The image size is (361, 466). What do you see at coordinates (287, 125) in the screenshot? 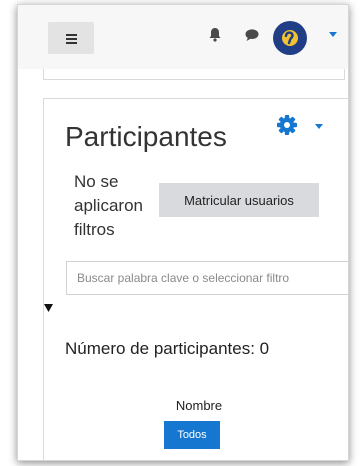
I see `gear-icon` at bounding box center [287, 125].